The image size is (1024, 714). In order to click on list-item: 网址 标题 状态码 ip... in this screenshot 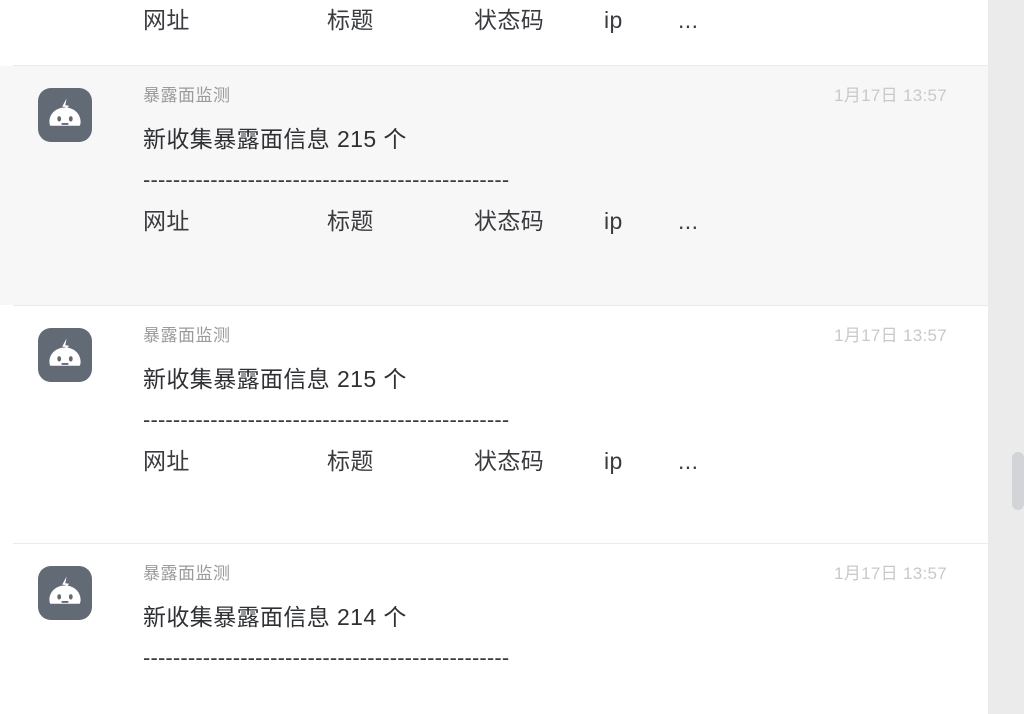, I will do `click(494, 32)`.